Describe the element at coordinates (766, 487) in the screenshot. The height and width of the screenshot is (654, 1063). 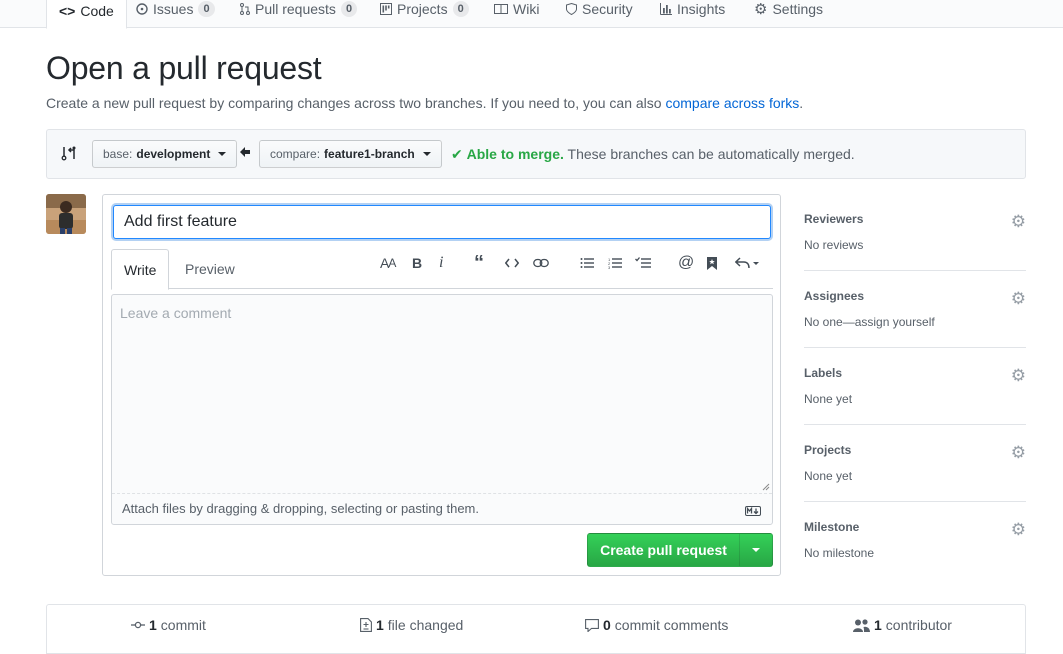
I see `resize-handle-icon` at that location.